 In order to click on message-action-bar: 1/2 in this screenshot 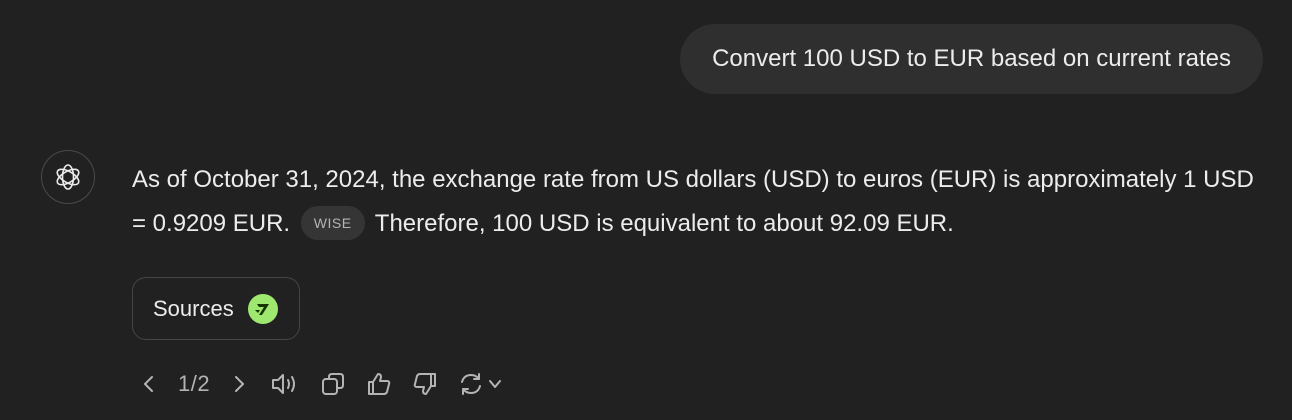, I will do `click(319, 384)`.